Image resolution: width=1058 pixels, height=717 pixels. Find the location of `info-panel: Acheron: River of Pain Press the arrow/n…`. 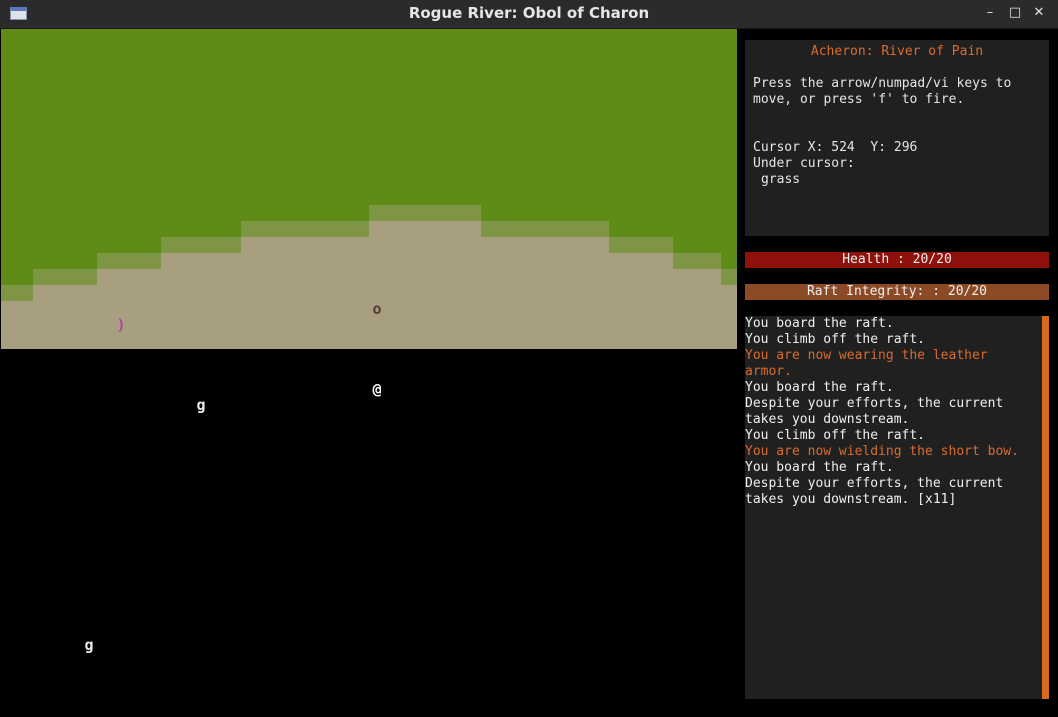

info-panel: Acheron: River of Pain Press the arrow/n… is located at coordinates (897, 138).